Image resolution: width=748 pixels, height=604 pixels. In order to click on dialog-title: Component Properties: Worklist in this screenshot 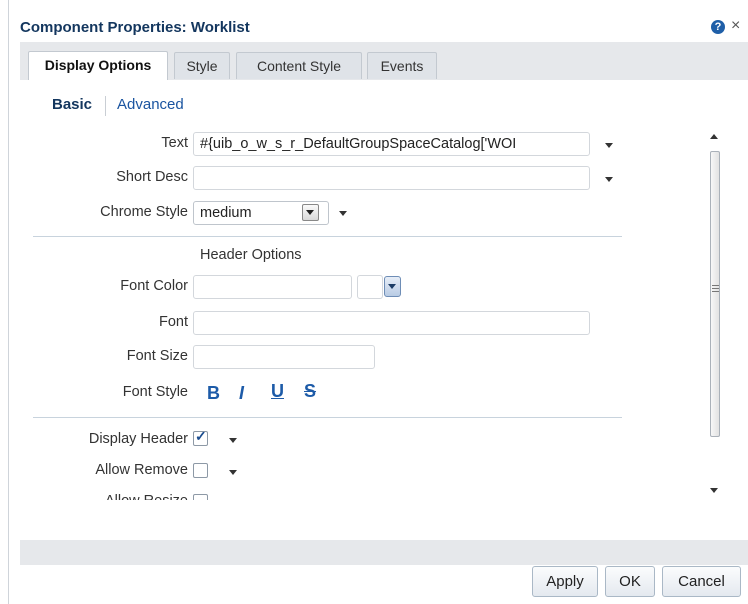, I will do `click(135, 27)`.